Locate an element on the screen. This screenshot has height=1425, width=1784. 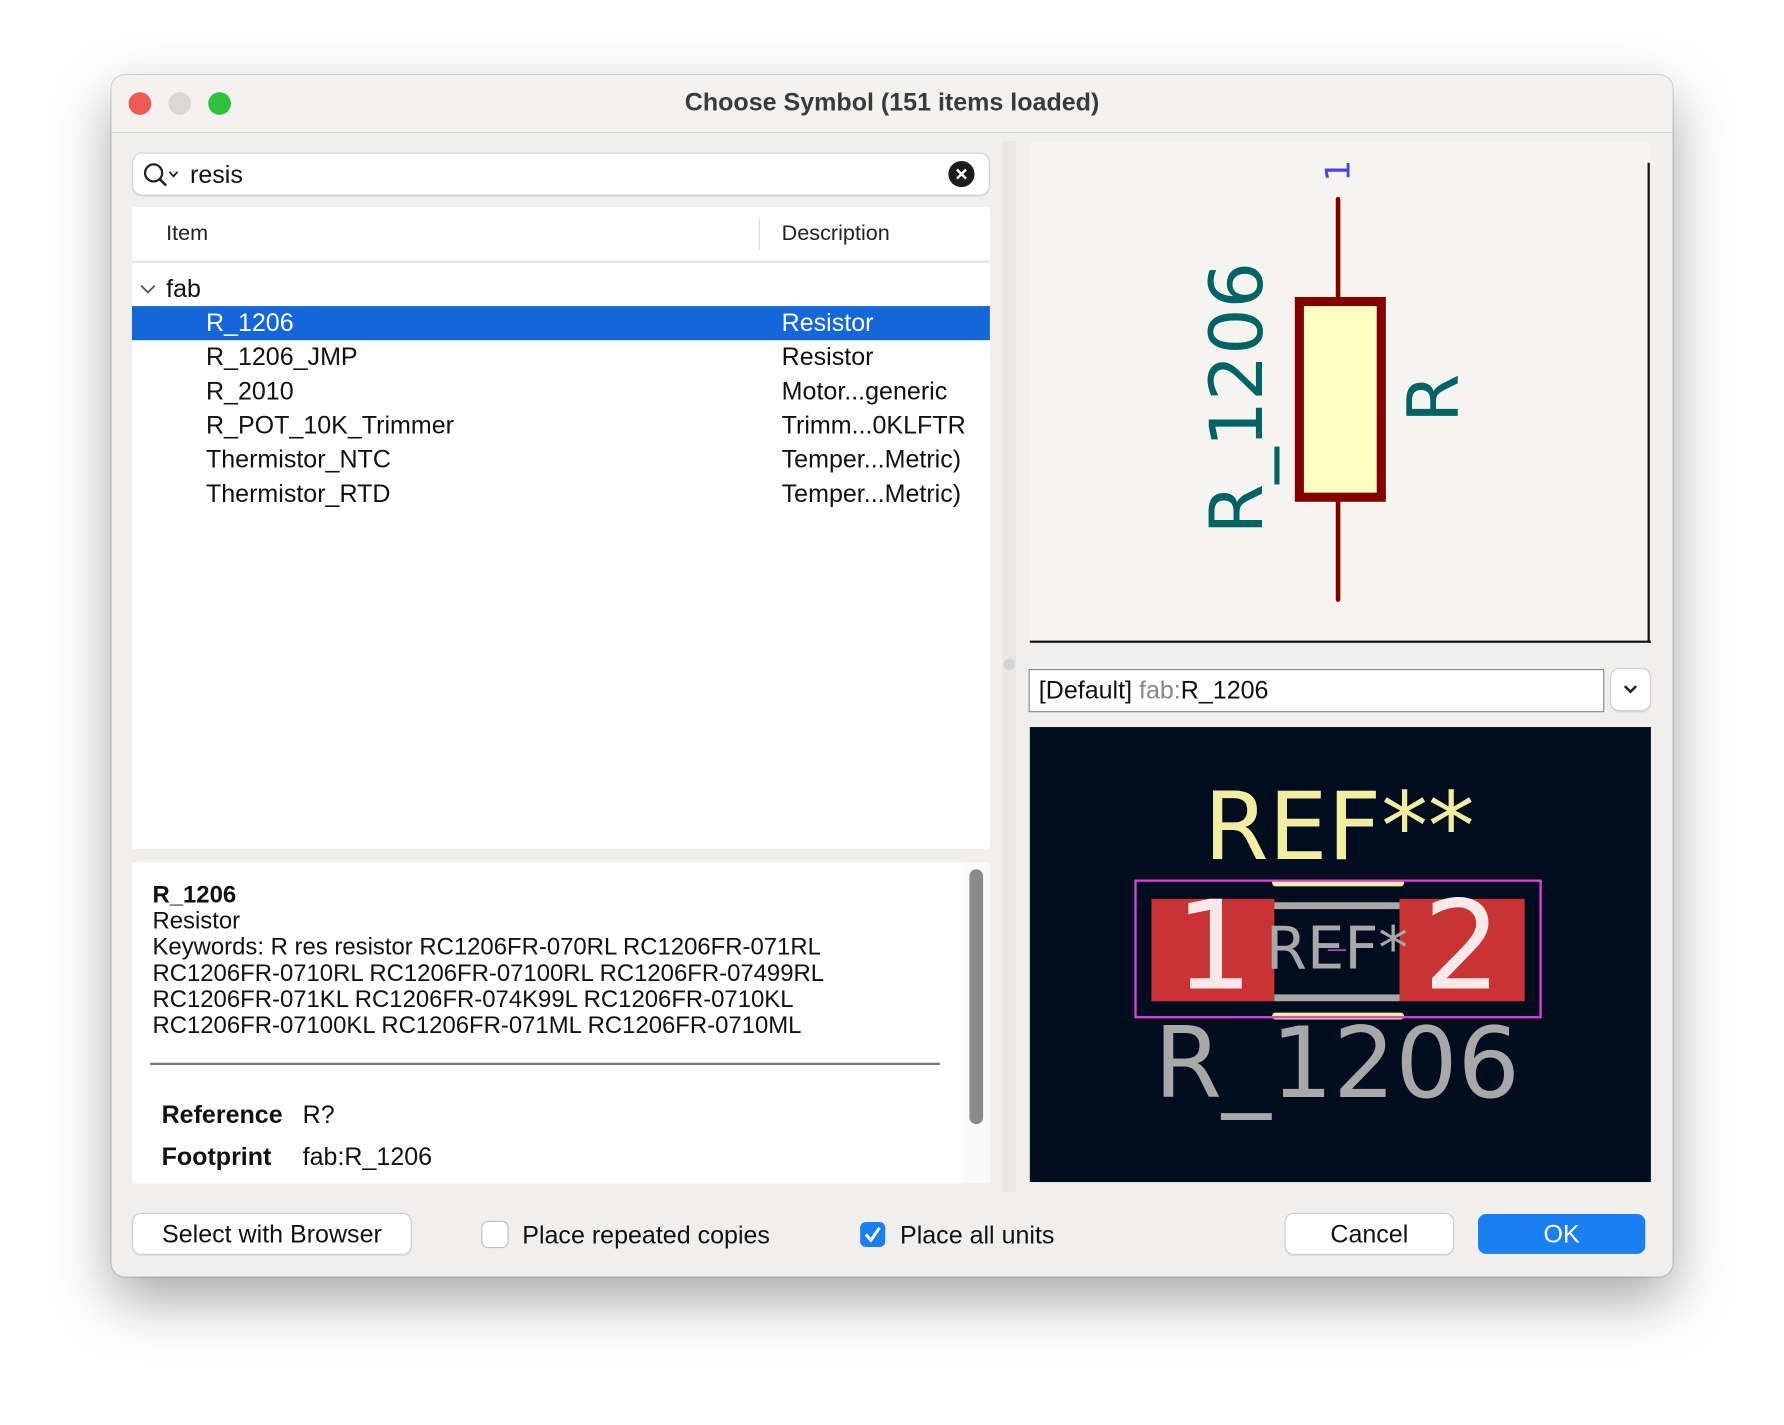
search-box is located at coordinates (561, 174).